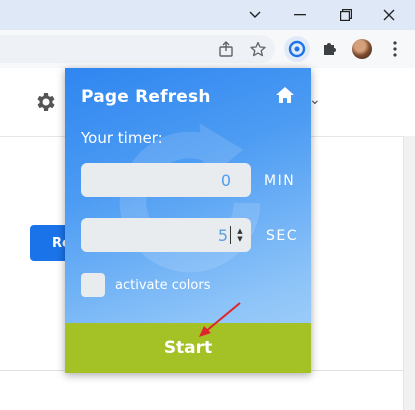  Describe the element at coordinates (45, 104) in the screenshot. I see `gear-icon` at that location.